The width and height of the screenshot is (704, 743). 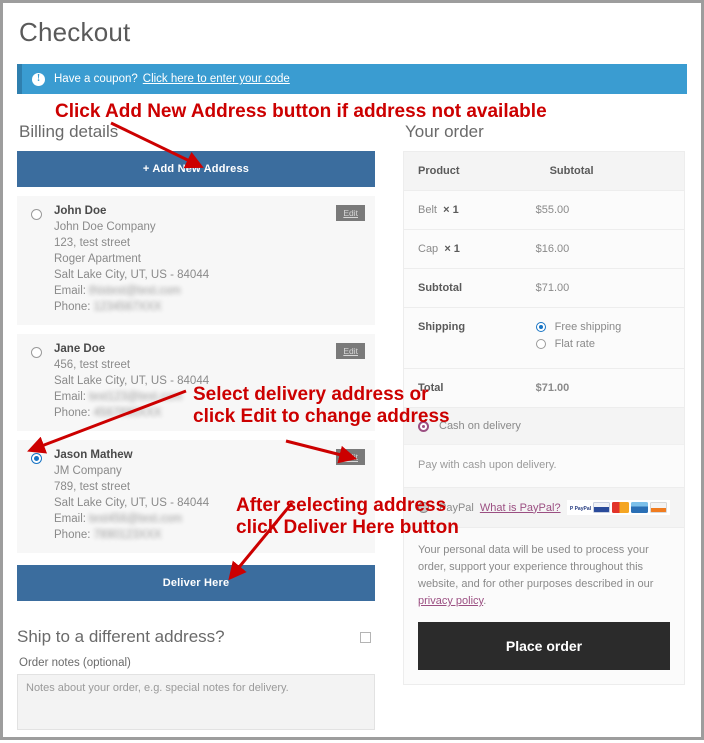 What do you see at coordinates (196, 702) in the screenshot?
I see `order-notes-input` at bounding box center [196, 702].